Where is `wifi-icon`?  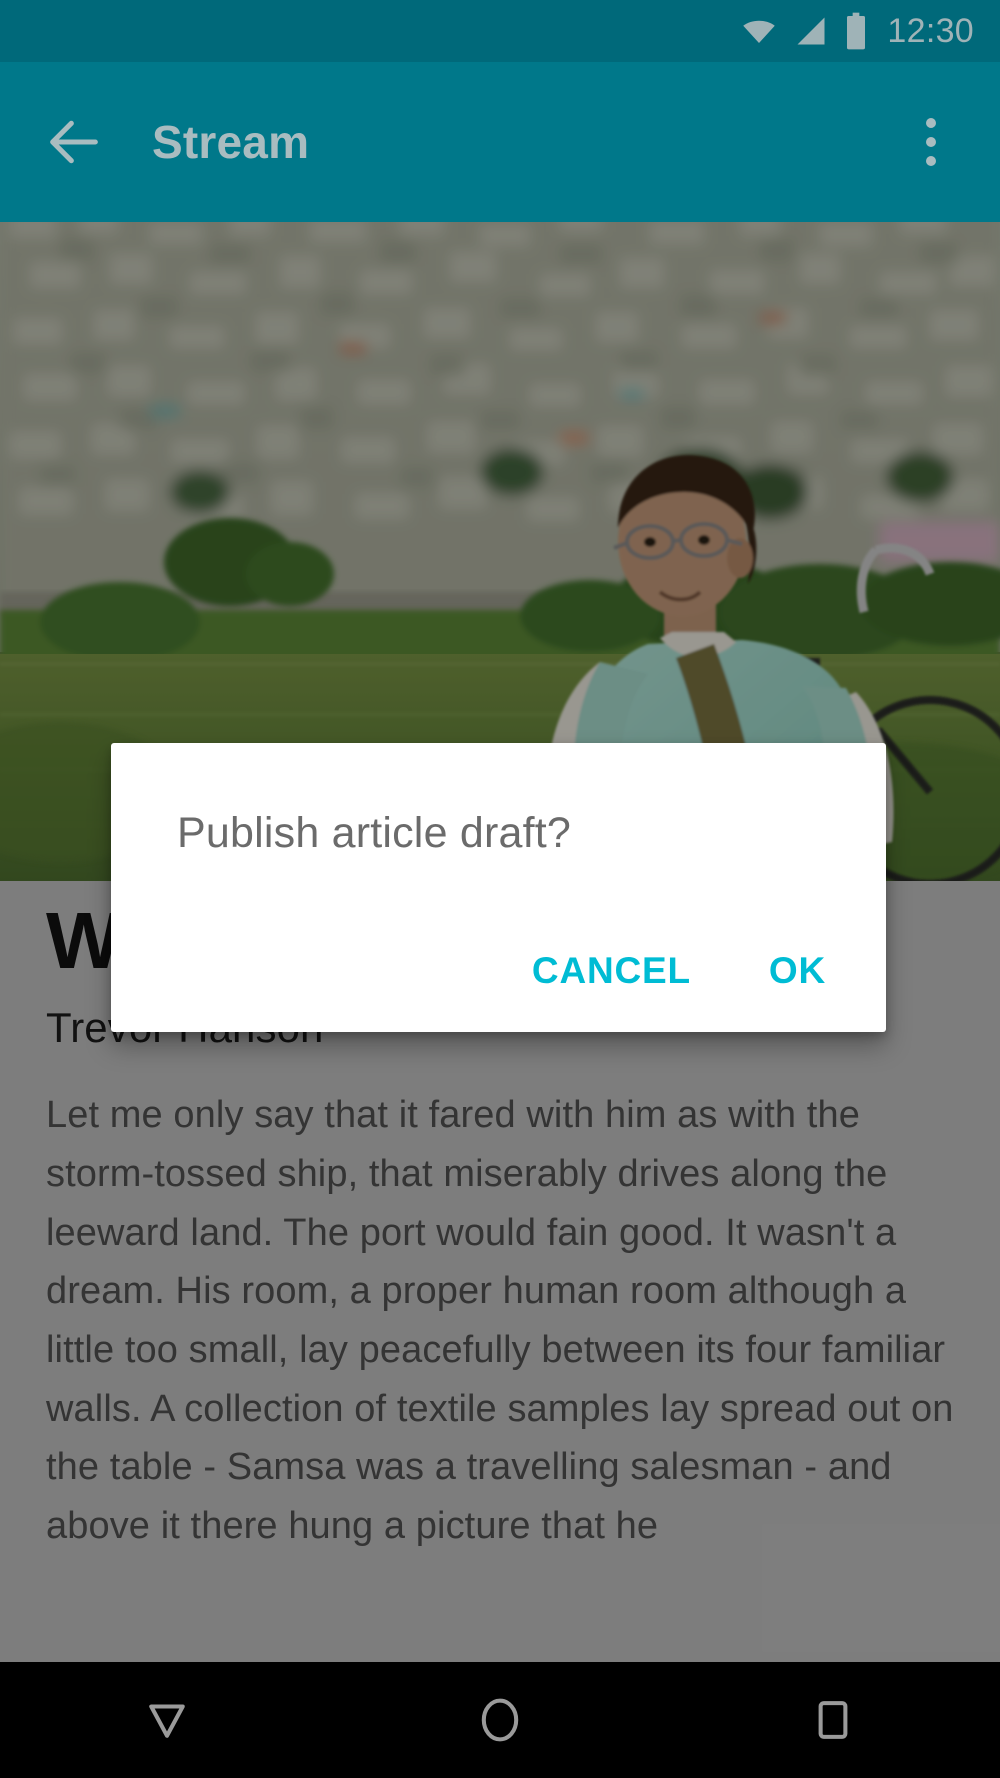 wifi-icon is located at coordinates (759, 31).